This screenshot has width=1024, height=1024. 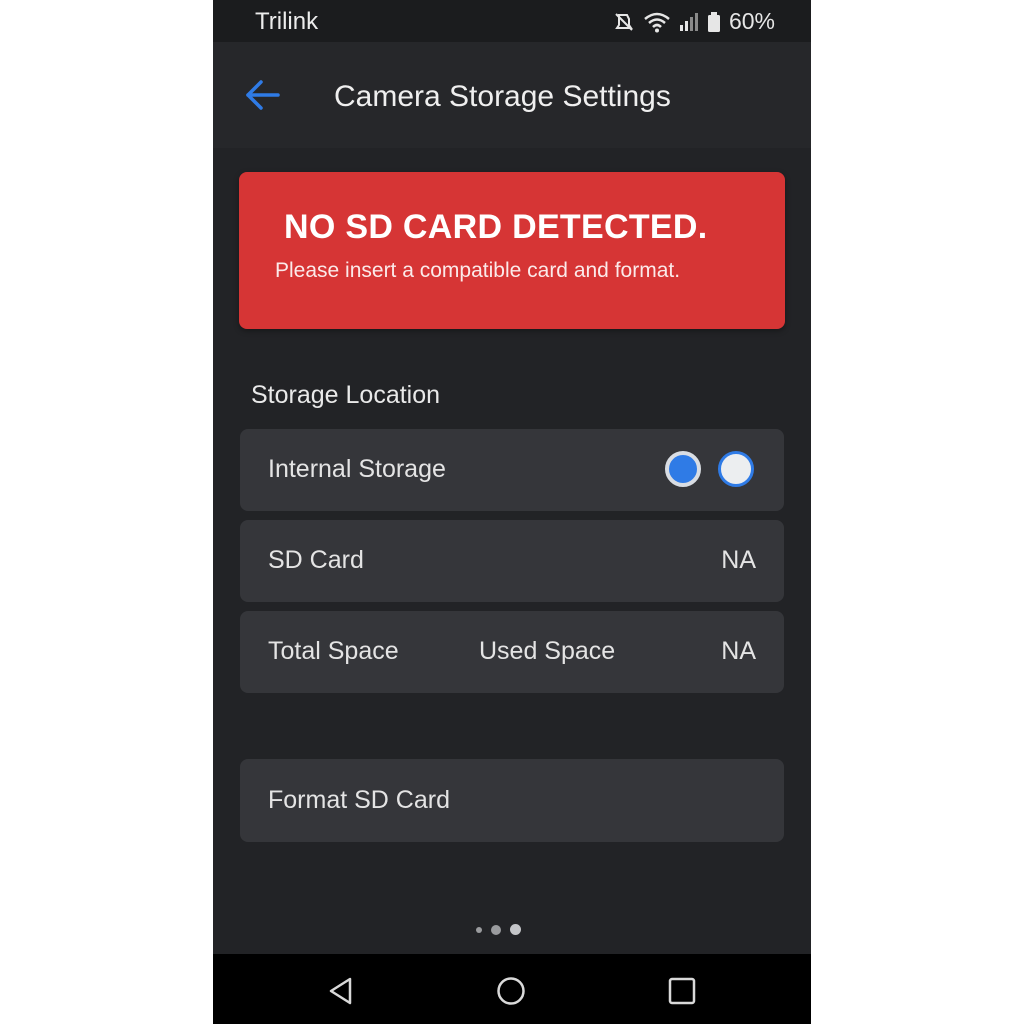 I want to click on internal-storage-label: Internal Storage, so click(x=357, y=469).